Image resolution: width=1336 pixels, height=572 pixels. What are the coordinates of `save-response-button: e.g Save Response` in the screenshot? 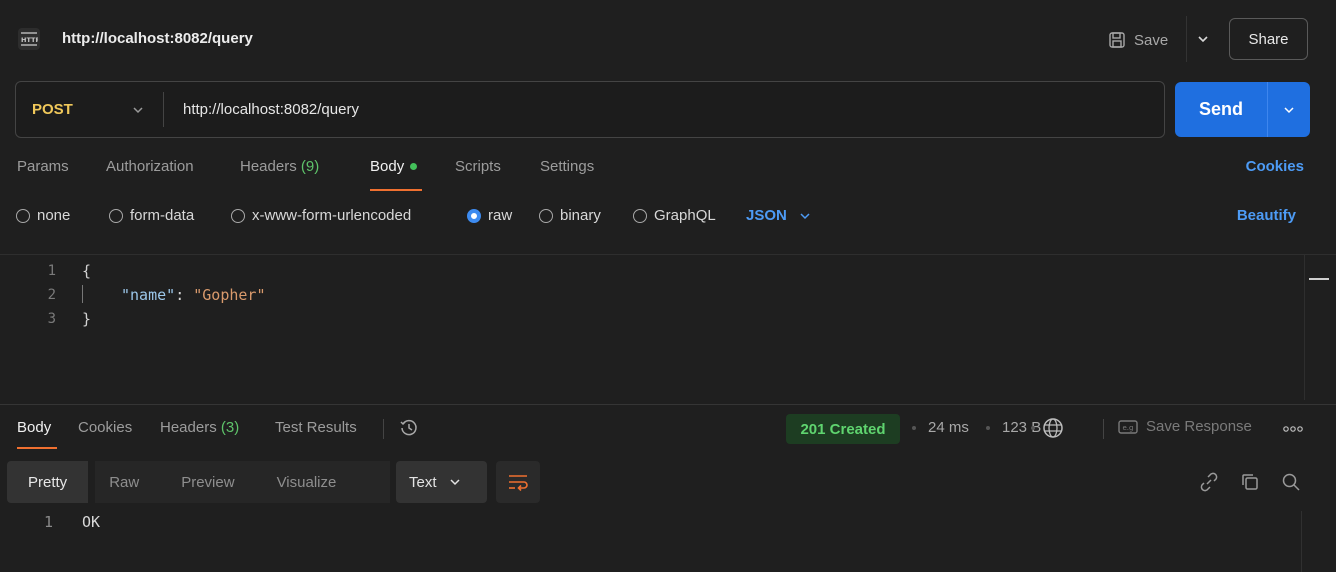 It's located at (1185, 426).